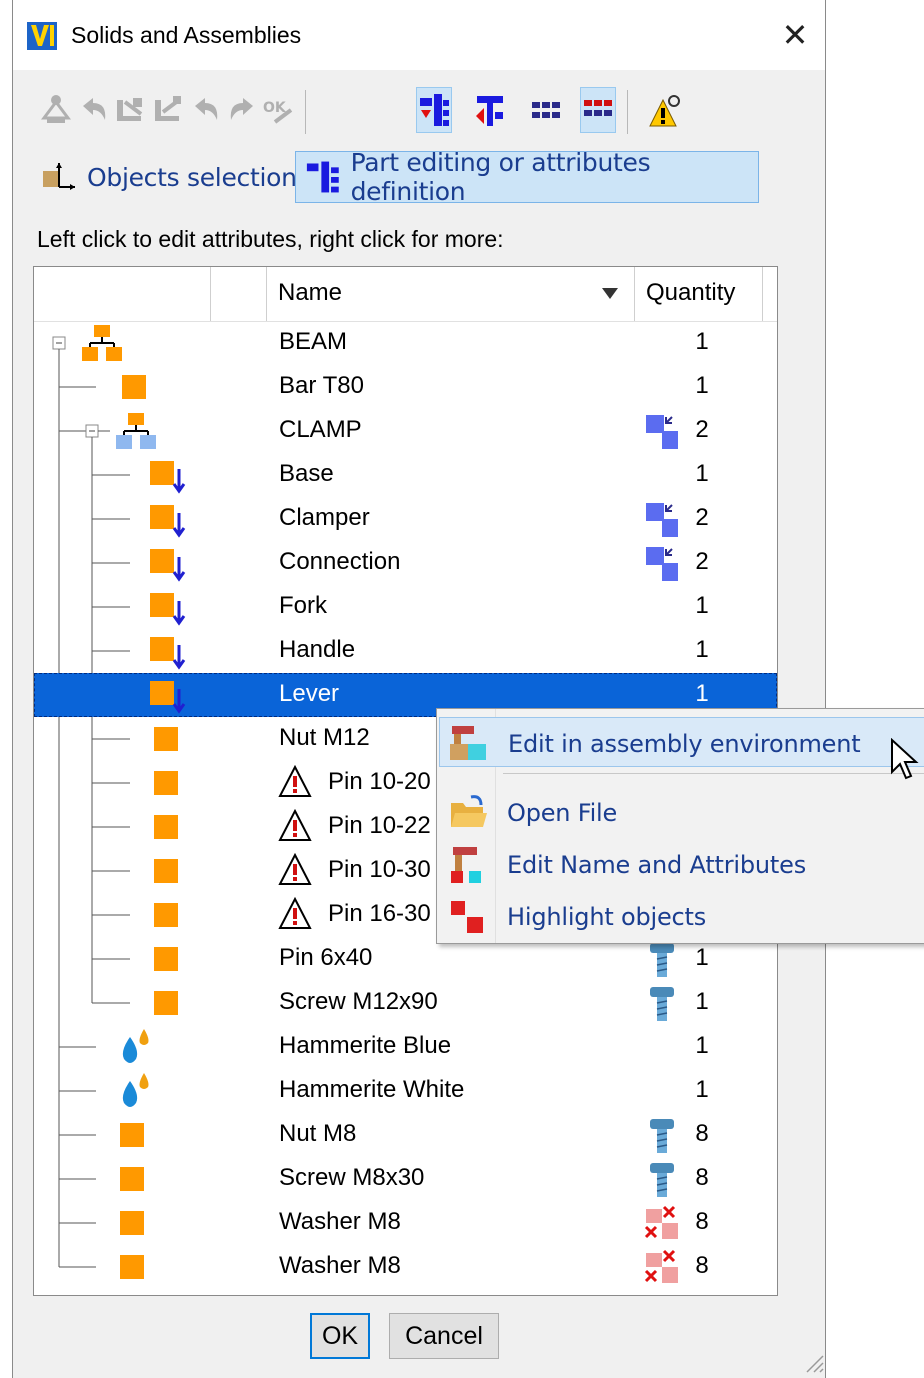 Image resolution: width=924 pixels, height=1378 pixels. Describe the element at coordinates (379, 913) in the screenshot. I see `row-name: Pin 16-30` at that location.